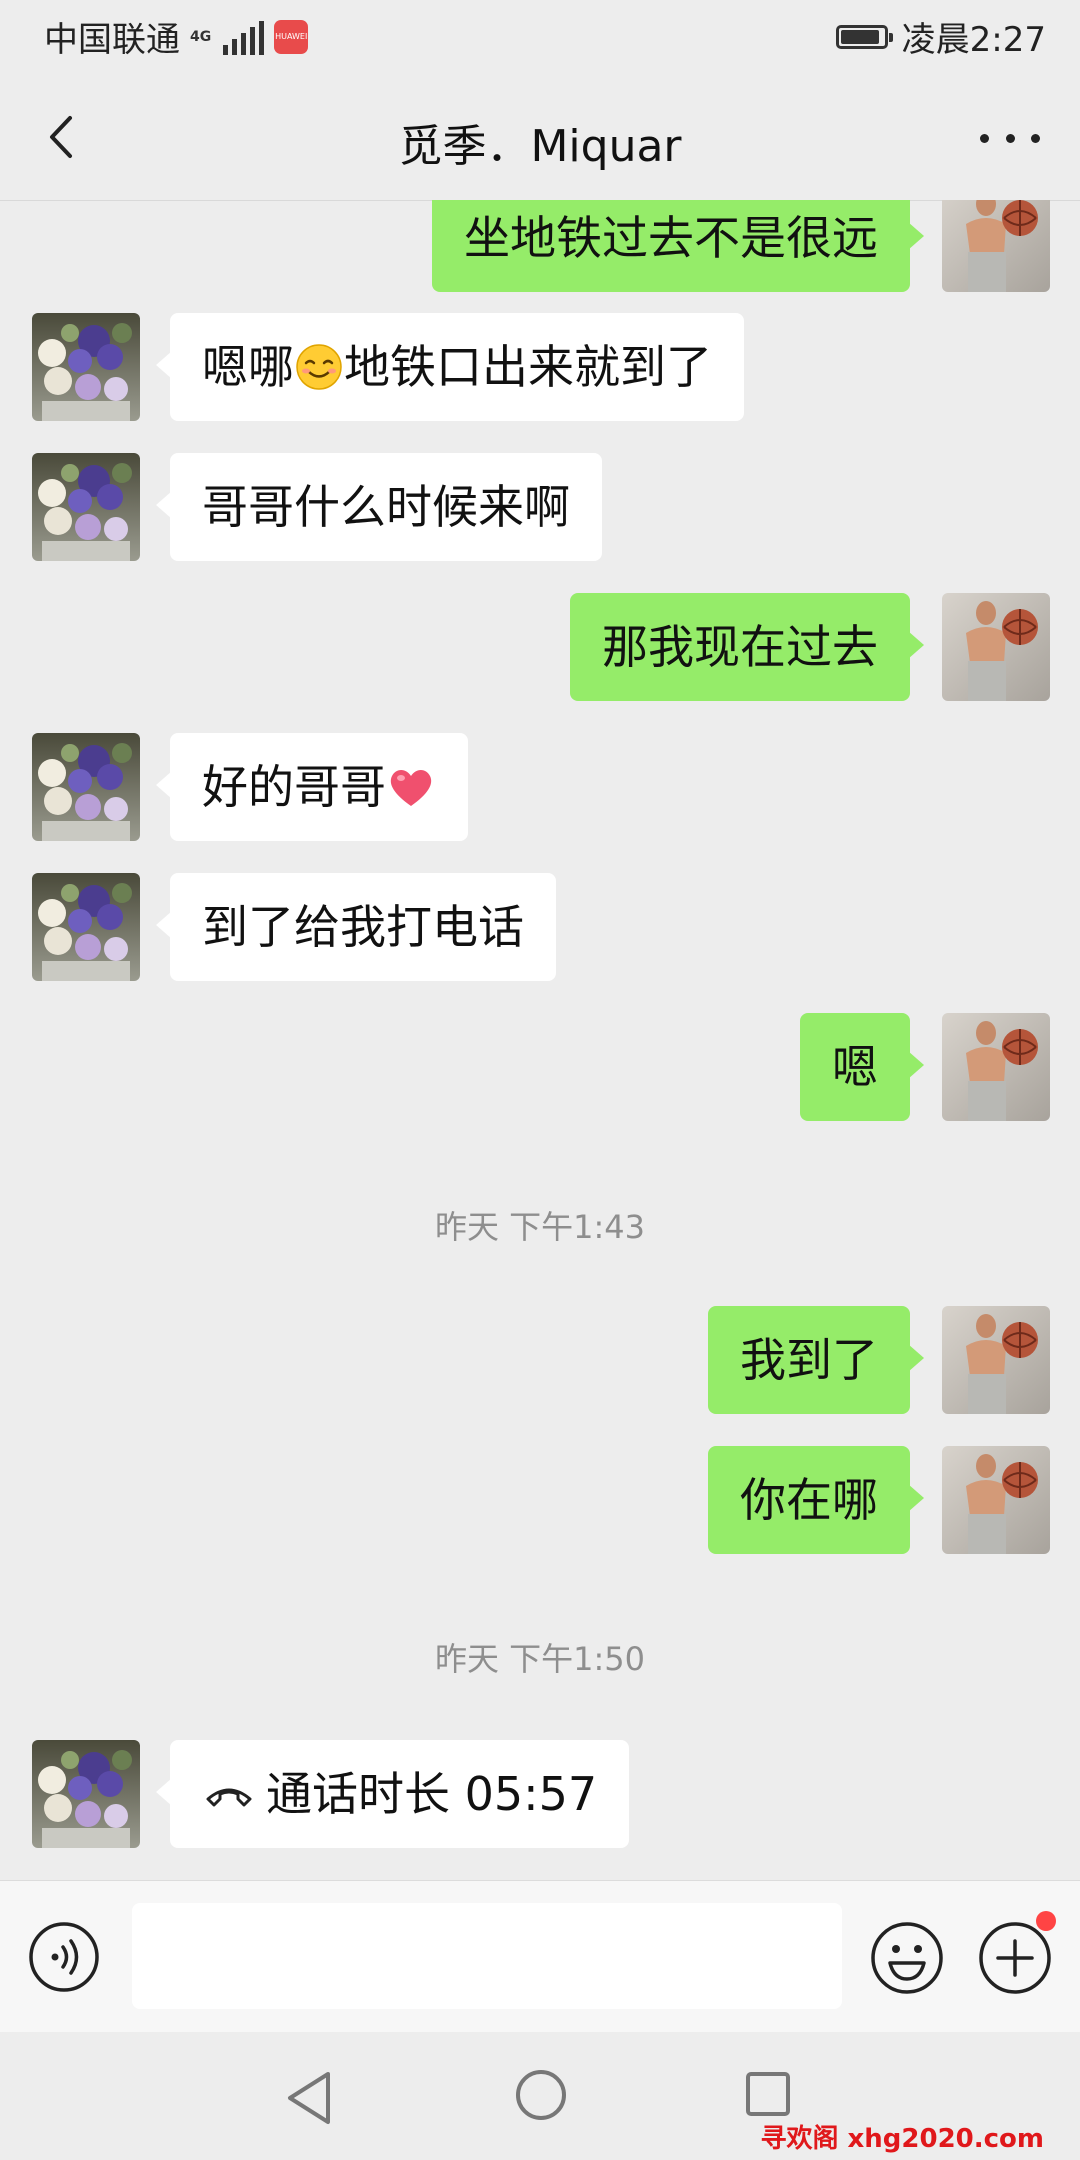  I want to click on voice-input-icon, so click(64, 1957).